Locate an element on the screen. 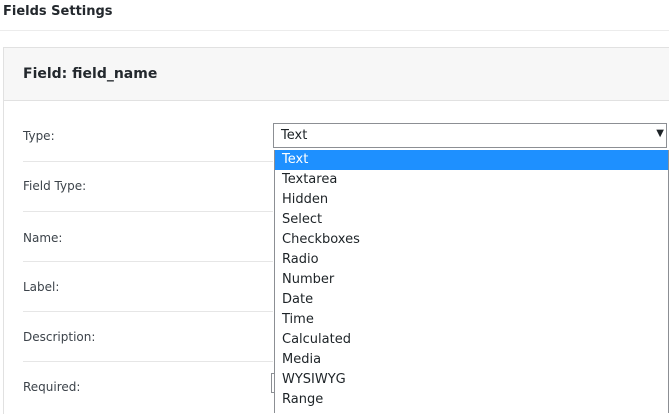  field-type-label: Field Type: is located at coordinates (55, 186).